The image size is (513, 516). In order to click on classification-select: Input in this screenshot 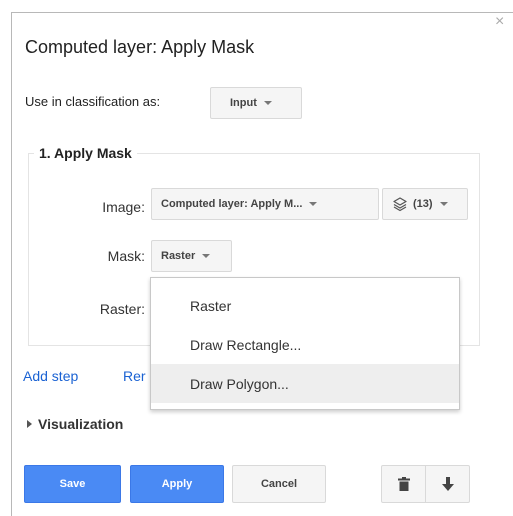, I will do `click(256, 103)`.